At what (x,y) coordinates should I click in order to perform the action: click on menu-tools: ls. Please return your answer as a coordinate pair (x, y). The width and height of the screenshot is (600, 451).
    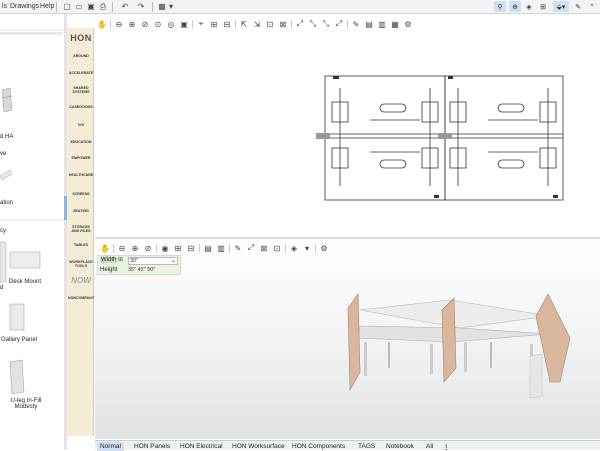
    Looking at the image, I should click on (4, 6).